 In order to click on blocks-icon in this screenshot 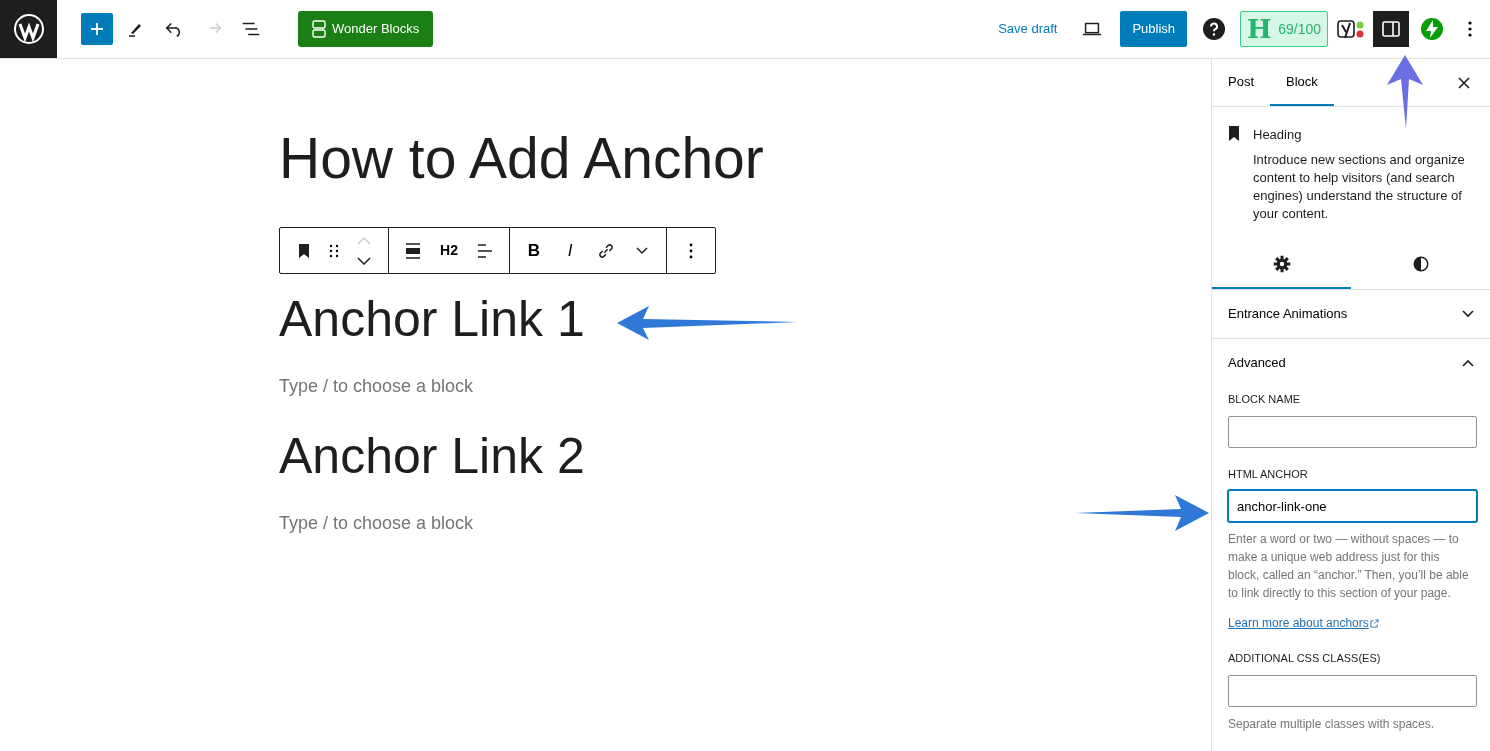, I will do `click(318, 29)`.